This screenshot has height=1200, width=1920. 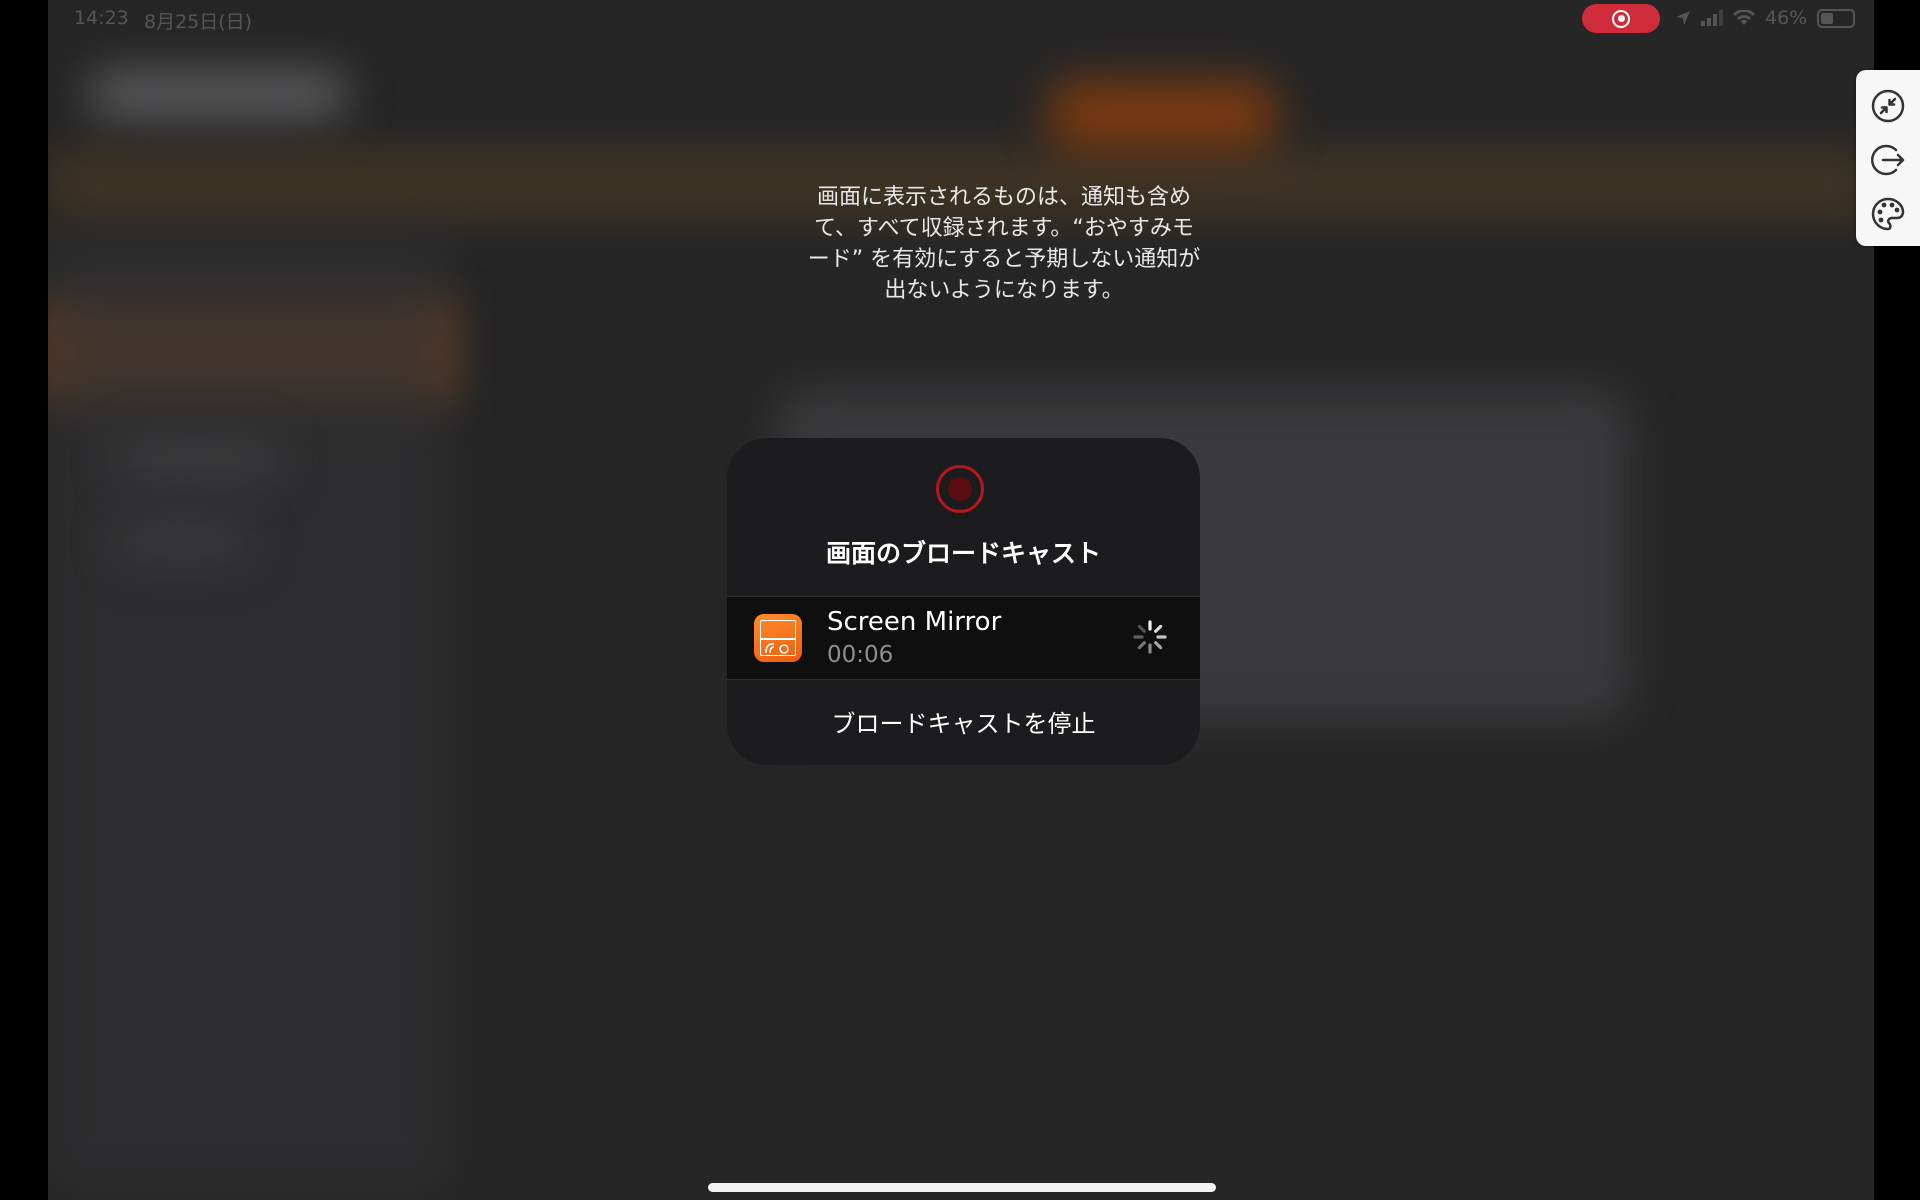 What do you see at coordinates (778, 638) in the screenshot?
I see `screen-mirror-app-icon` at bounding box center [778, 638].